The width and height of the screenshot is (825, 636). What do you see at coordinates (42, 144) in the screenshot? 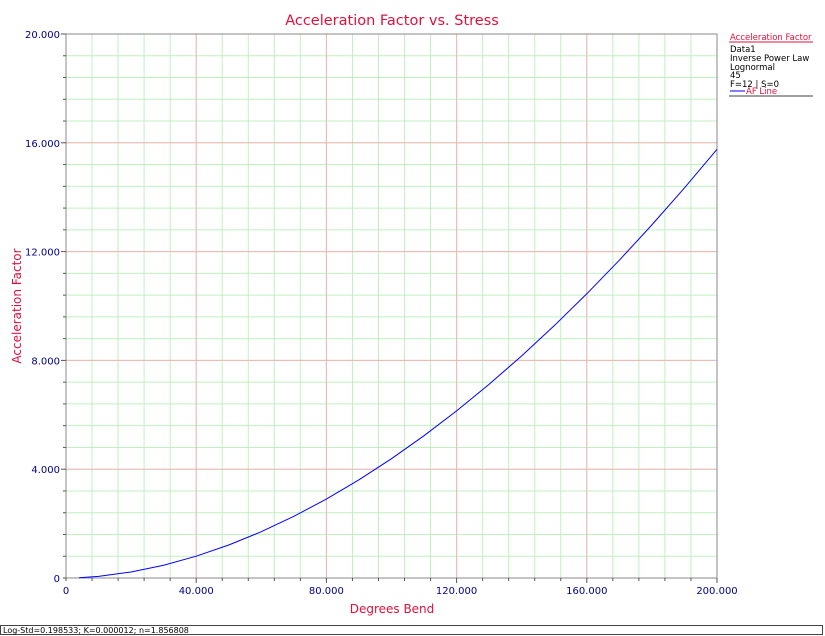
I see `y-tick-label: 16.000` at bounding box center [42, 144].